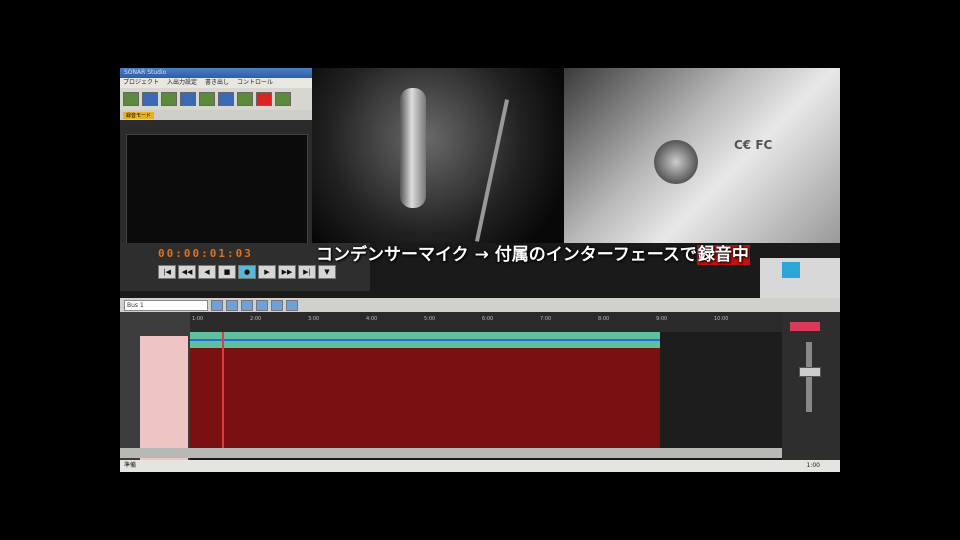  I want to click on audio-clip, so click(425, 340).